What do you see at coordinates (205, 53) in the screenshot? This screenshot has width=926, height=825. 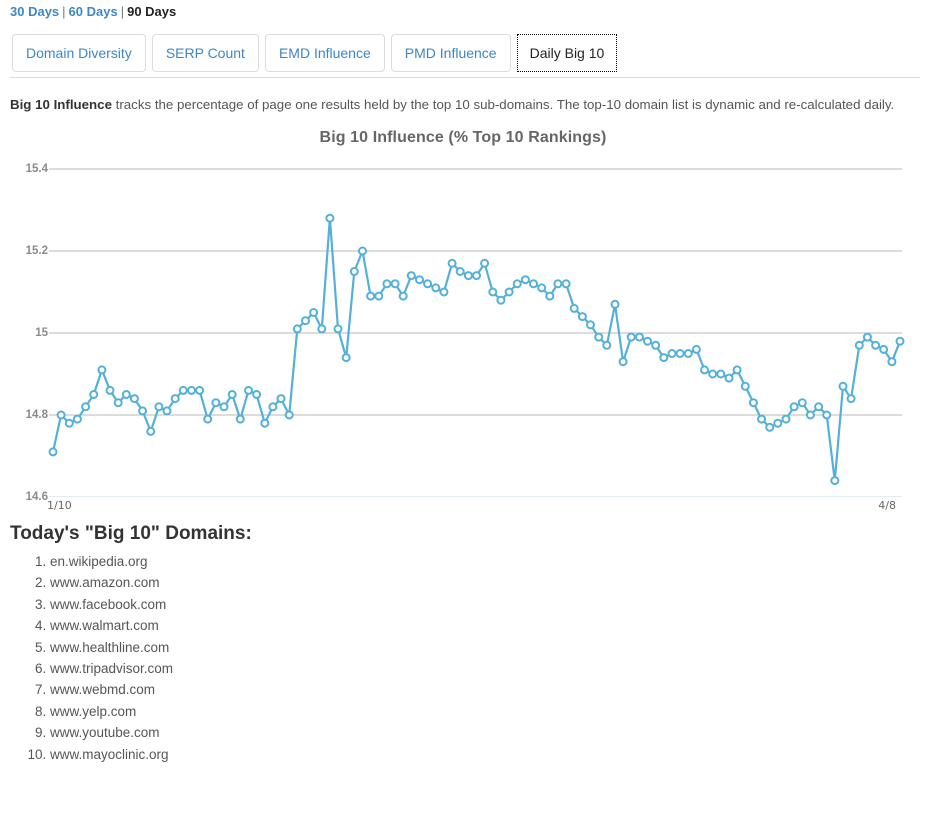 I see `tab-serp-count: SERP Count` at bounding box center [205, 53].